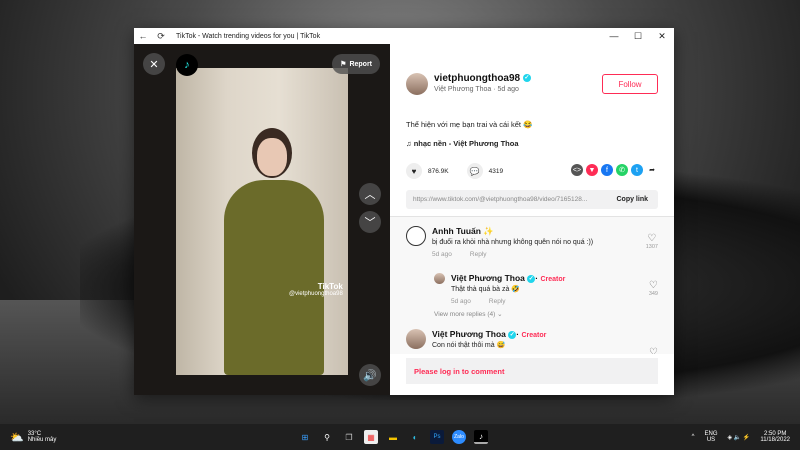 The height and width of the screenshot is (450, 800). I want to click on clock: 2:50 PM 11/18/2022, so click(775, 437).